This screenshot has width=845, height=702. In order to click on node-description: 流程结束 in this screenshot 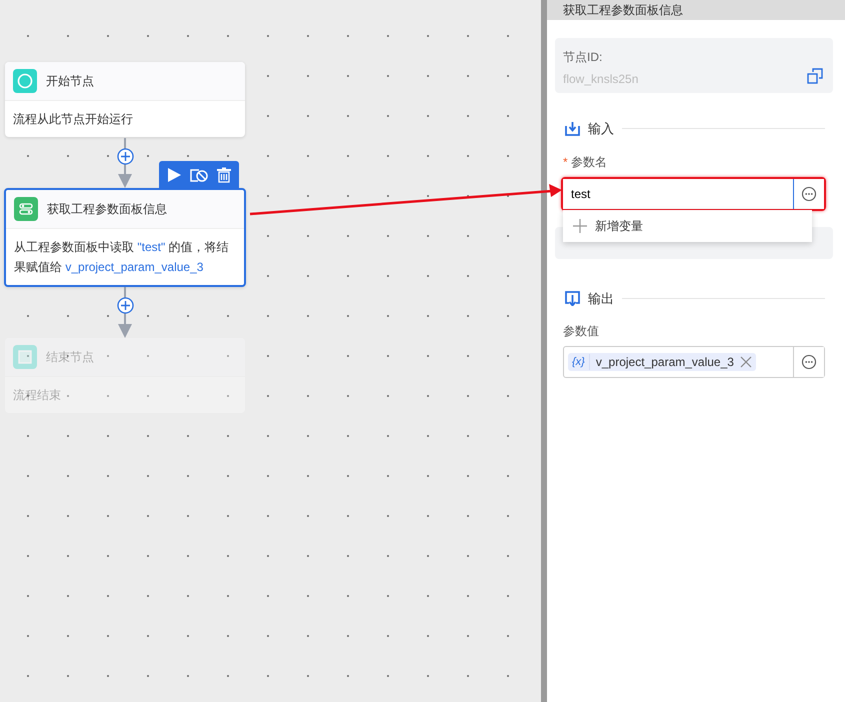, I will do `click(37, 395)`.